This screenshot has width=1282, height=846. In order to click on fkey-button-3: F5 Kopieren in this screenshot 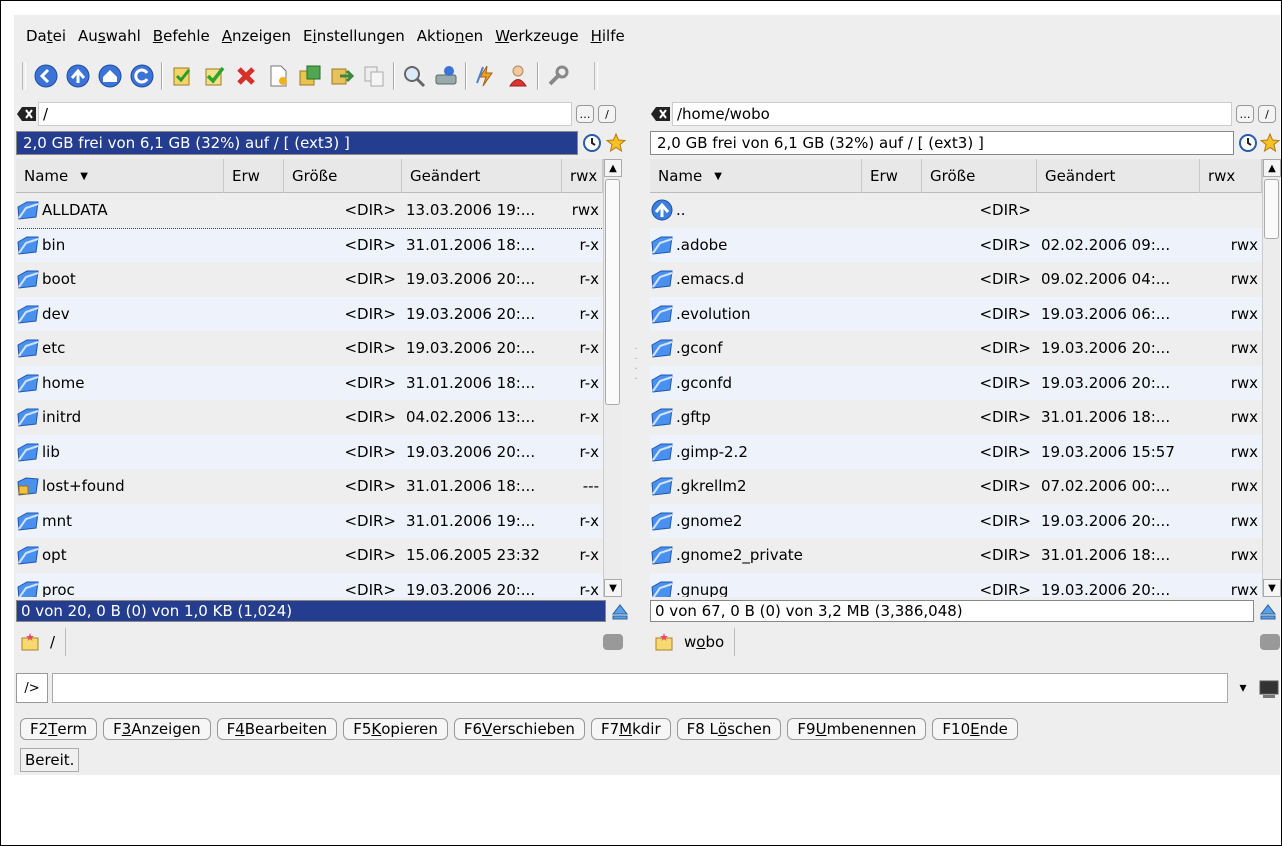, I will do `click(395, 729)`.